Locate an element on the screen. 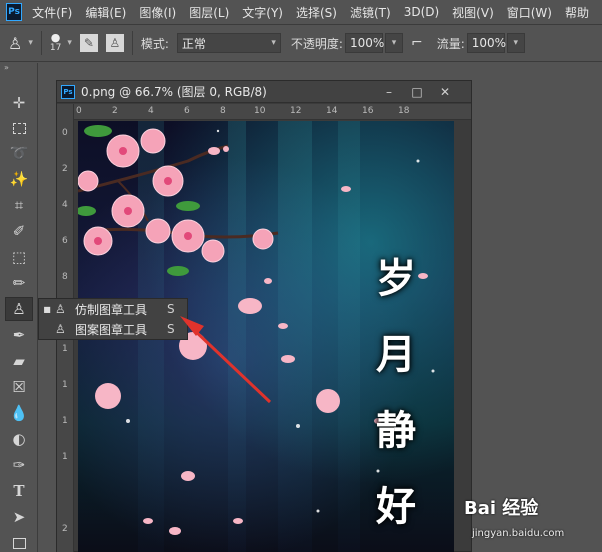 The image size is (602, 552). mode-label: 模式: is located at coordinates (154, 43).